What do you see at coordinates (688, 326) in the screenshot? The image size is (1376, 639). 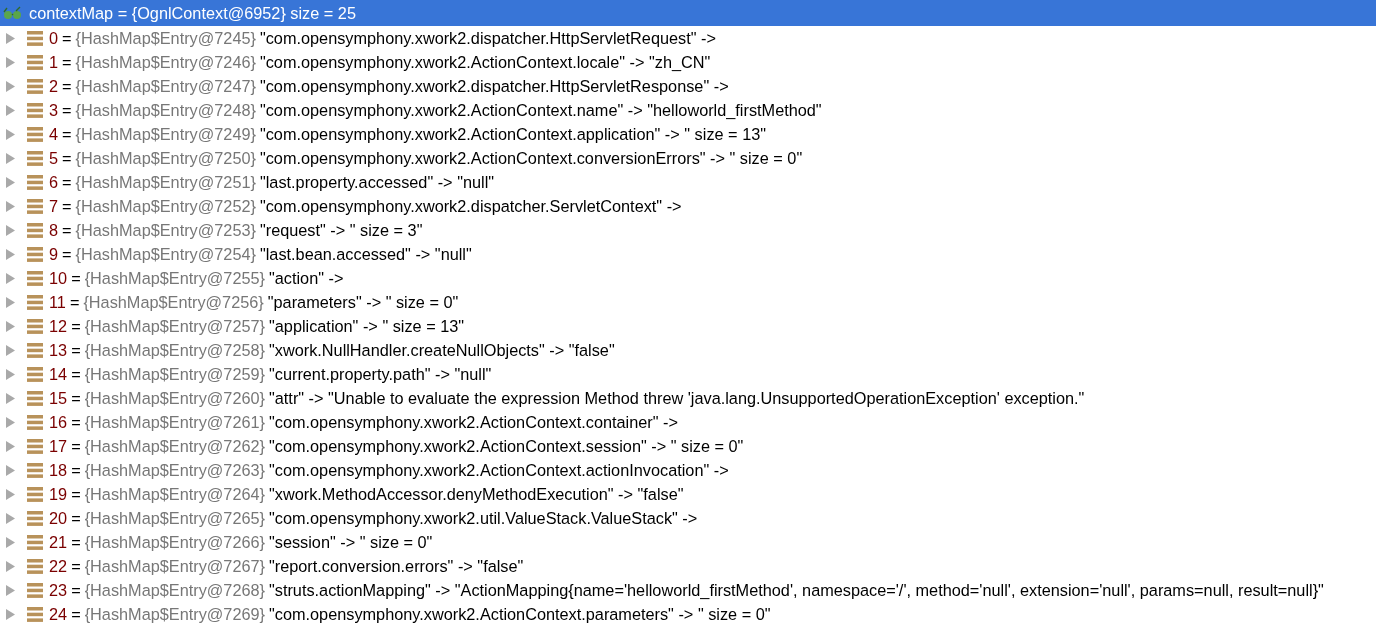 I see `map-entry-row: 12 = {HashMap$Entry@7257} "application" -> " size = 13"` at bounding box center [688, 326].